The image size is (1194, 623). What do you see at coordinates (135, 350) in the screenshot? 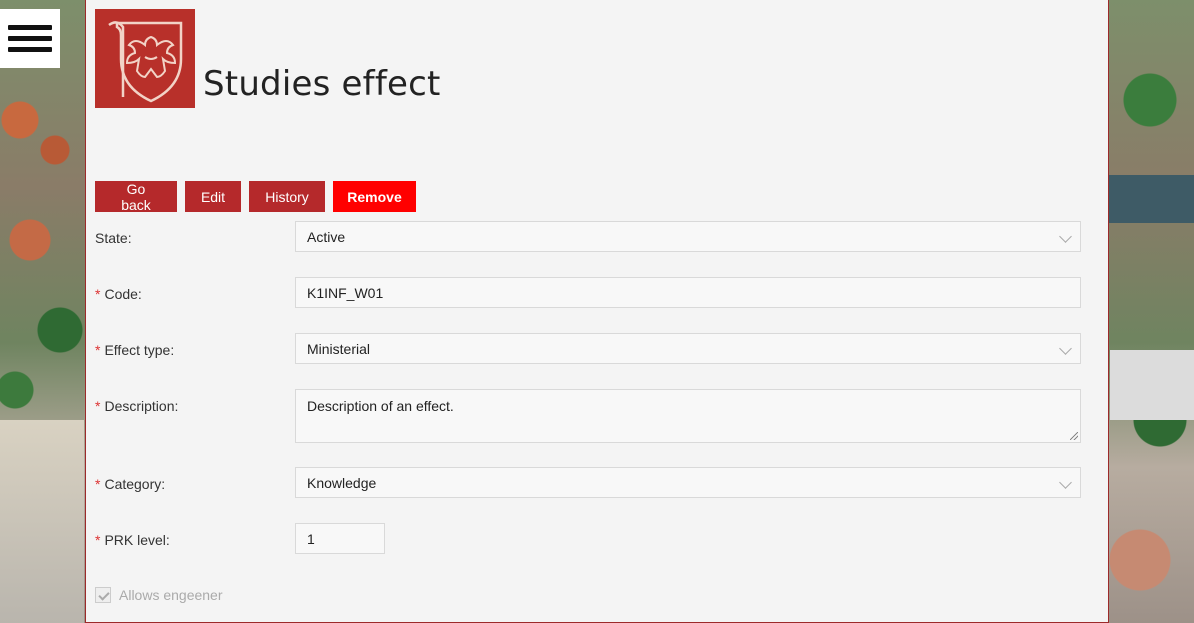
I see `effect-type-label: * Effect type:` at bounding box center [135, 350].